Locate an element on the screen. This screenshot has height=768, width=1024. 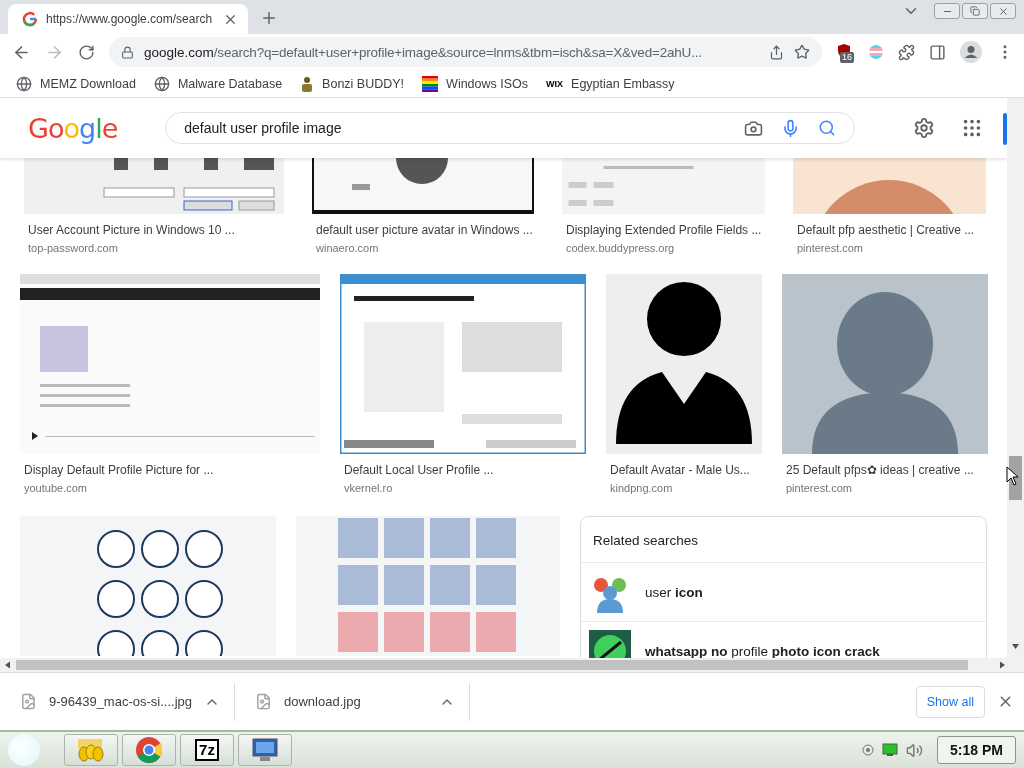
close-icon is located at coordinates (1003, 11).